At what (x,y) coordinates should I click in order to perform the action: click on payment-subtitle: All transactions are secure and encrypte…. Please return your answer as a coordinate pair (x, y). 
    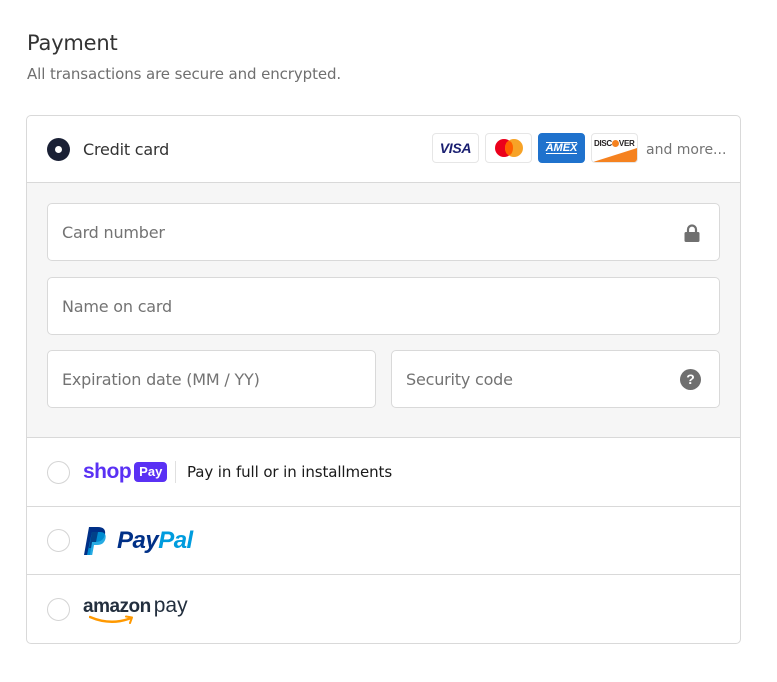
    Looking at the image, I should click on (184, 74).